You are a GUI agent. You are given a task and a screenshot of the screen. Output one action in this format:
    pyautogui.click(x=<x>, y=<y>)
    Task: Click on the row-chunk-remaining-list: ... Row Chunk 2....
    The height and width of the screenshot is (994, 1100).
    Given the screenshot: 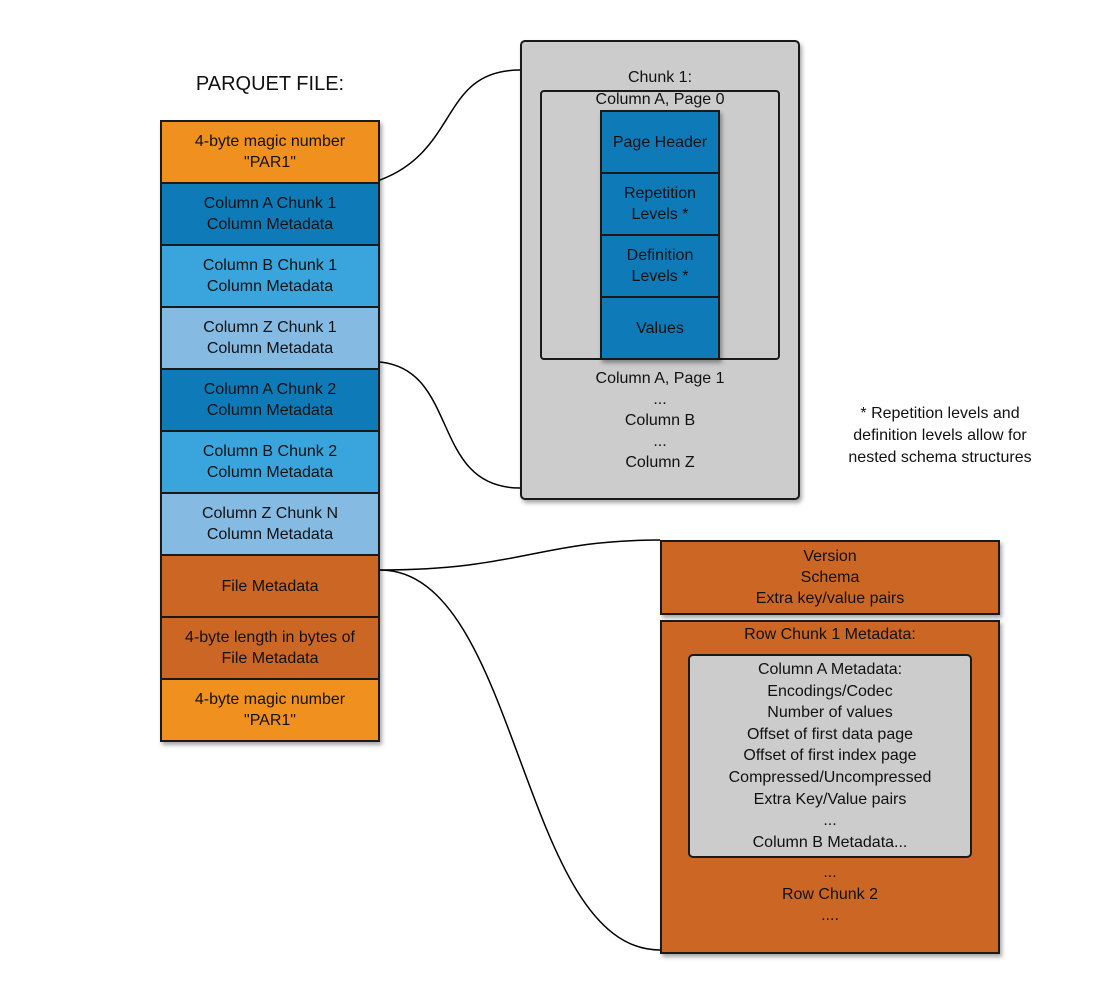 What is the action you would take?
    pyautogui.click(x=830, y=894)
    